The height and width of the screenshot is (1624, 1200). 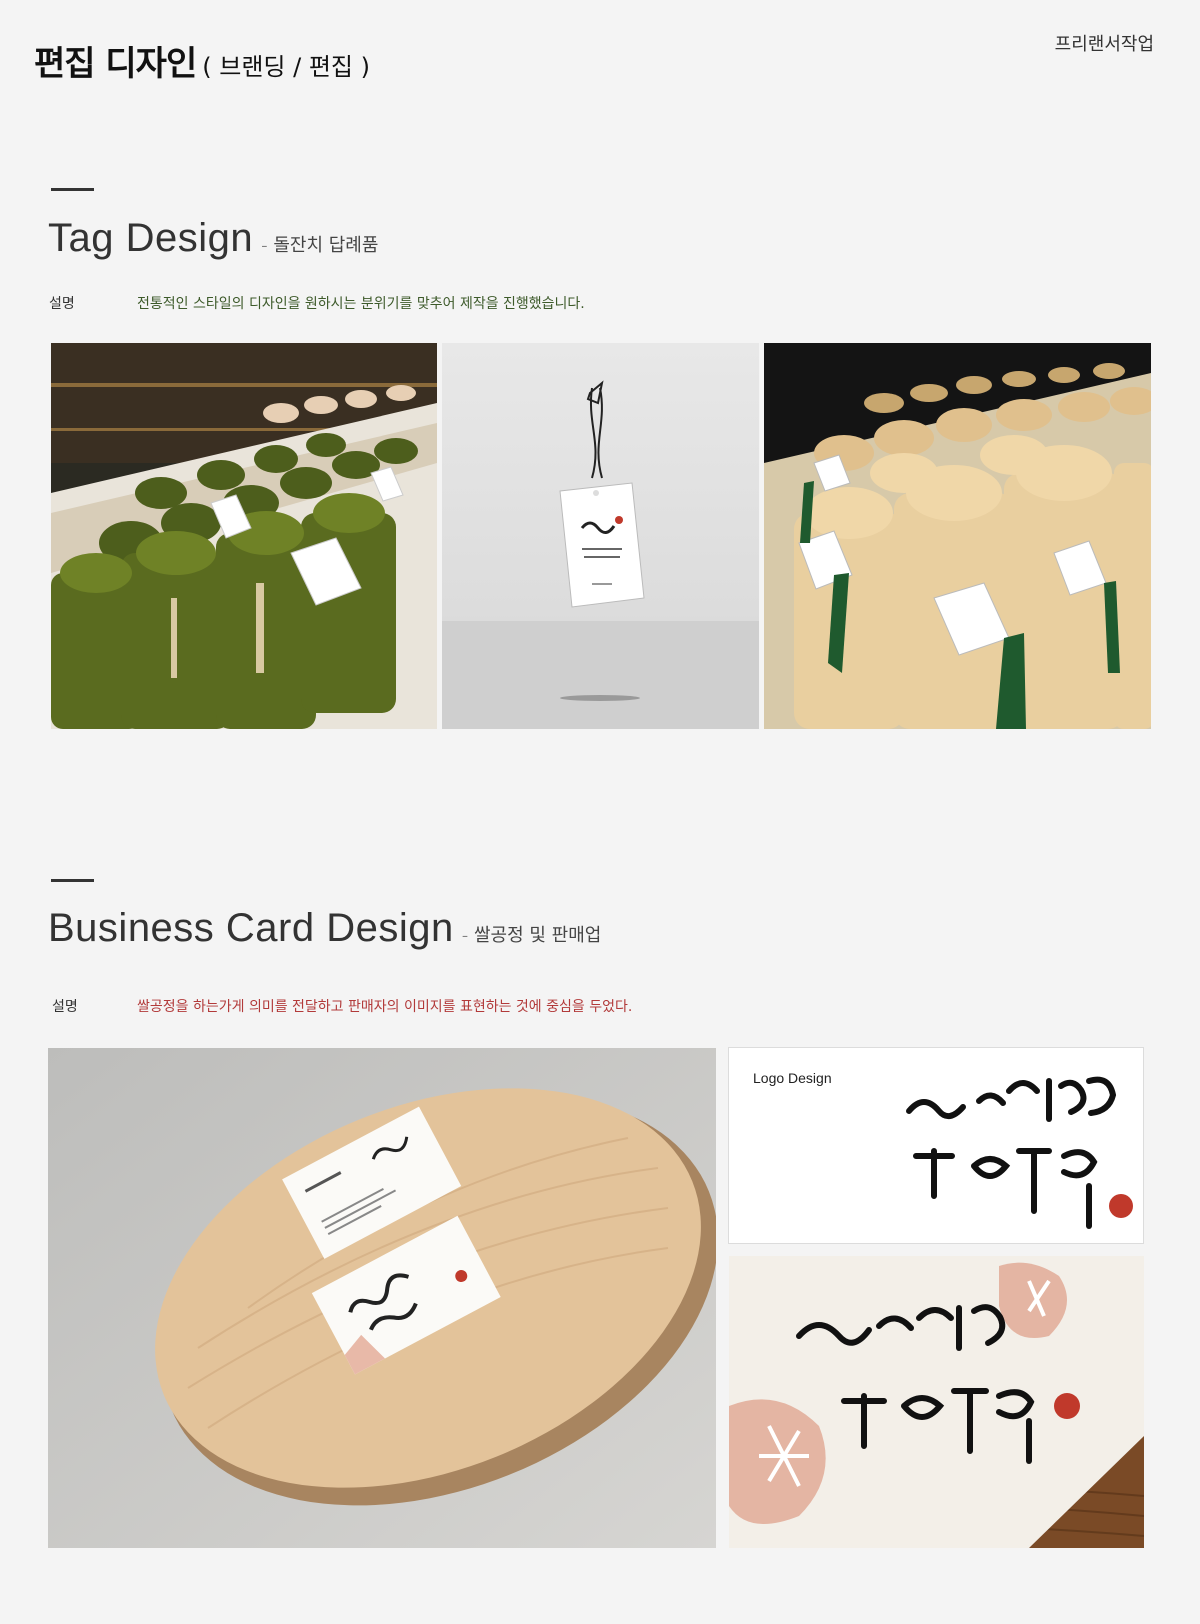 I want to click on card-section-subtitle: - 쌀공정 및 판매업, so click(x=531, y=935).